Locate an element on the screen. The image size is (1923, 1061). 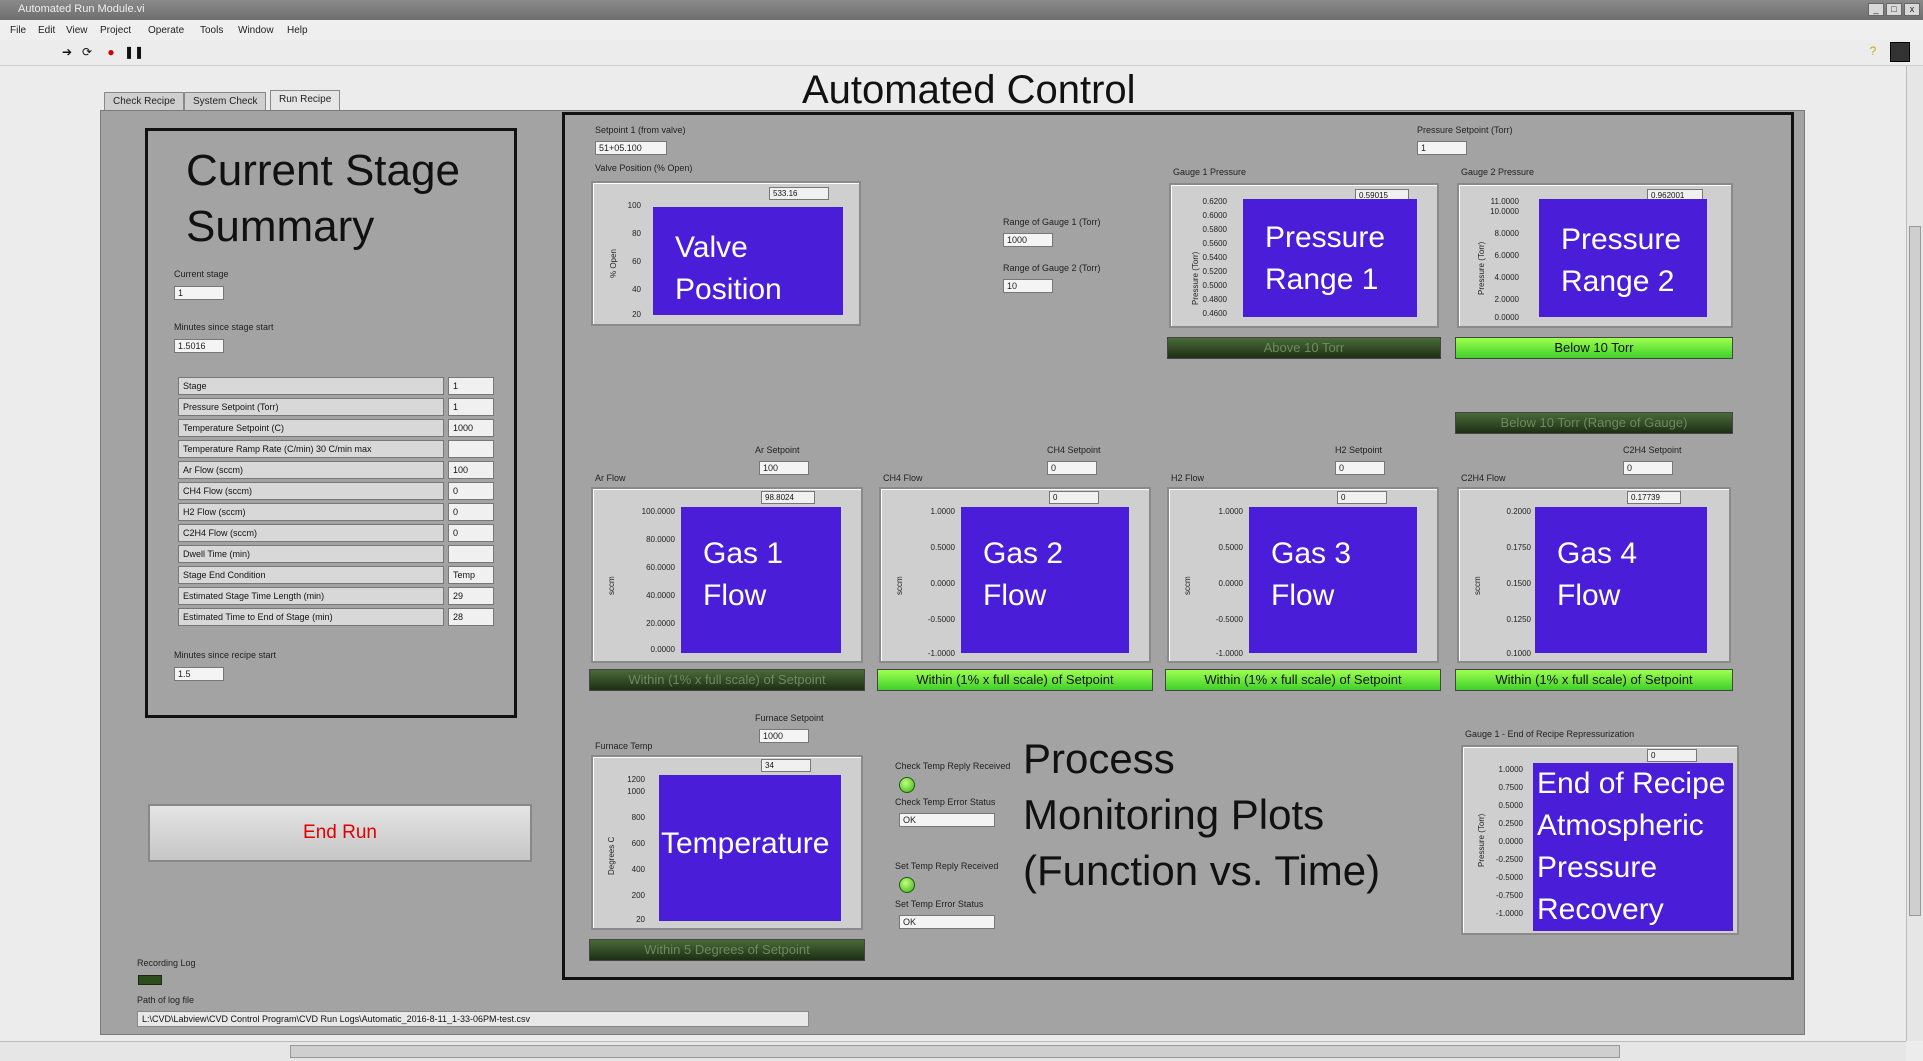
stage-key: Estimated Time to End of Stage (min) is located at coordinates (311, 617).